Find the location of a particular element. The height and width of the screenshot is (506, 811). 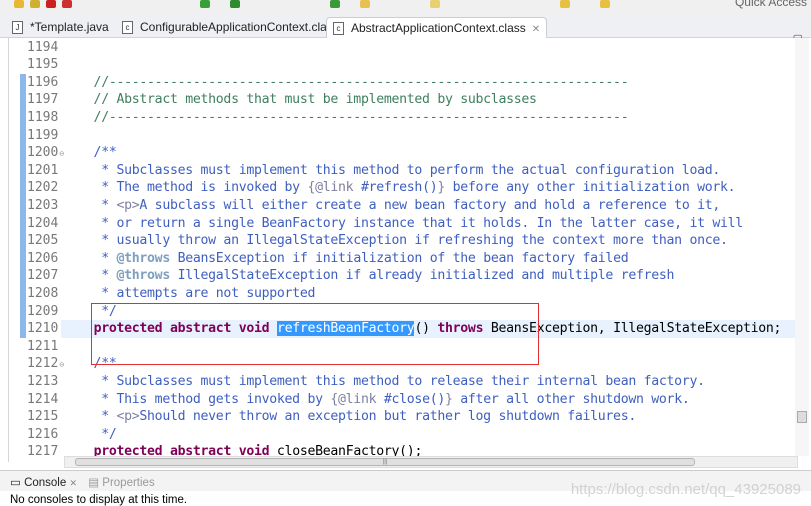

line-number-cell: 1215 is located at coordinates (42, 417).